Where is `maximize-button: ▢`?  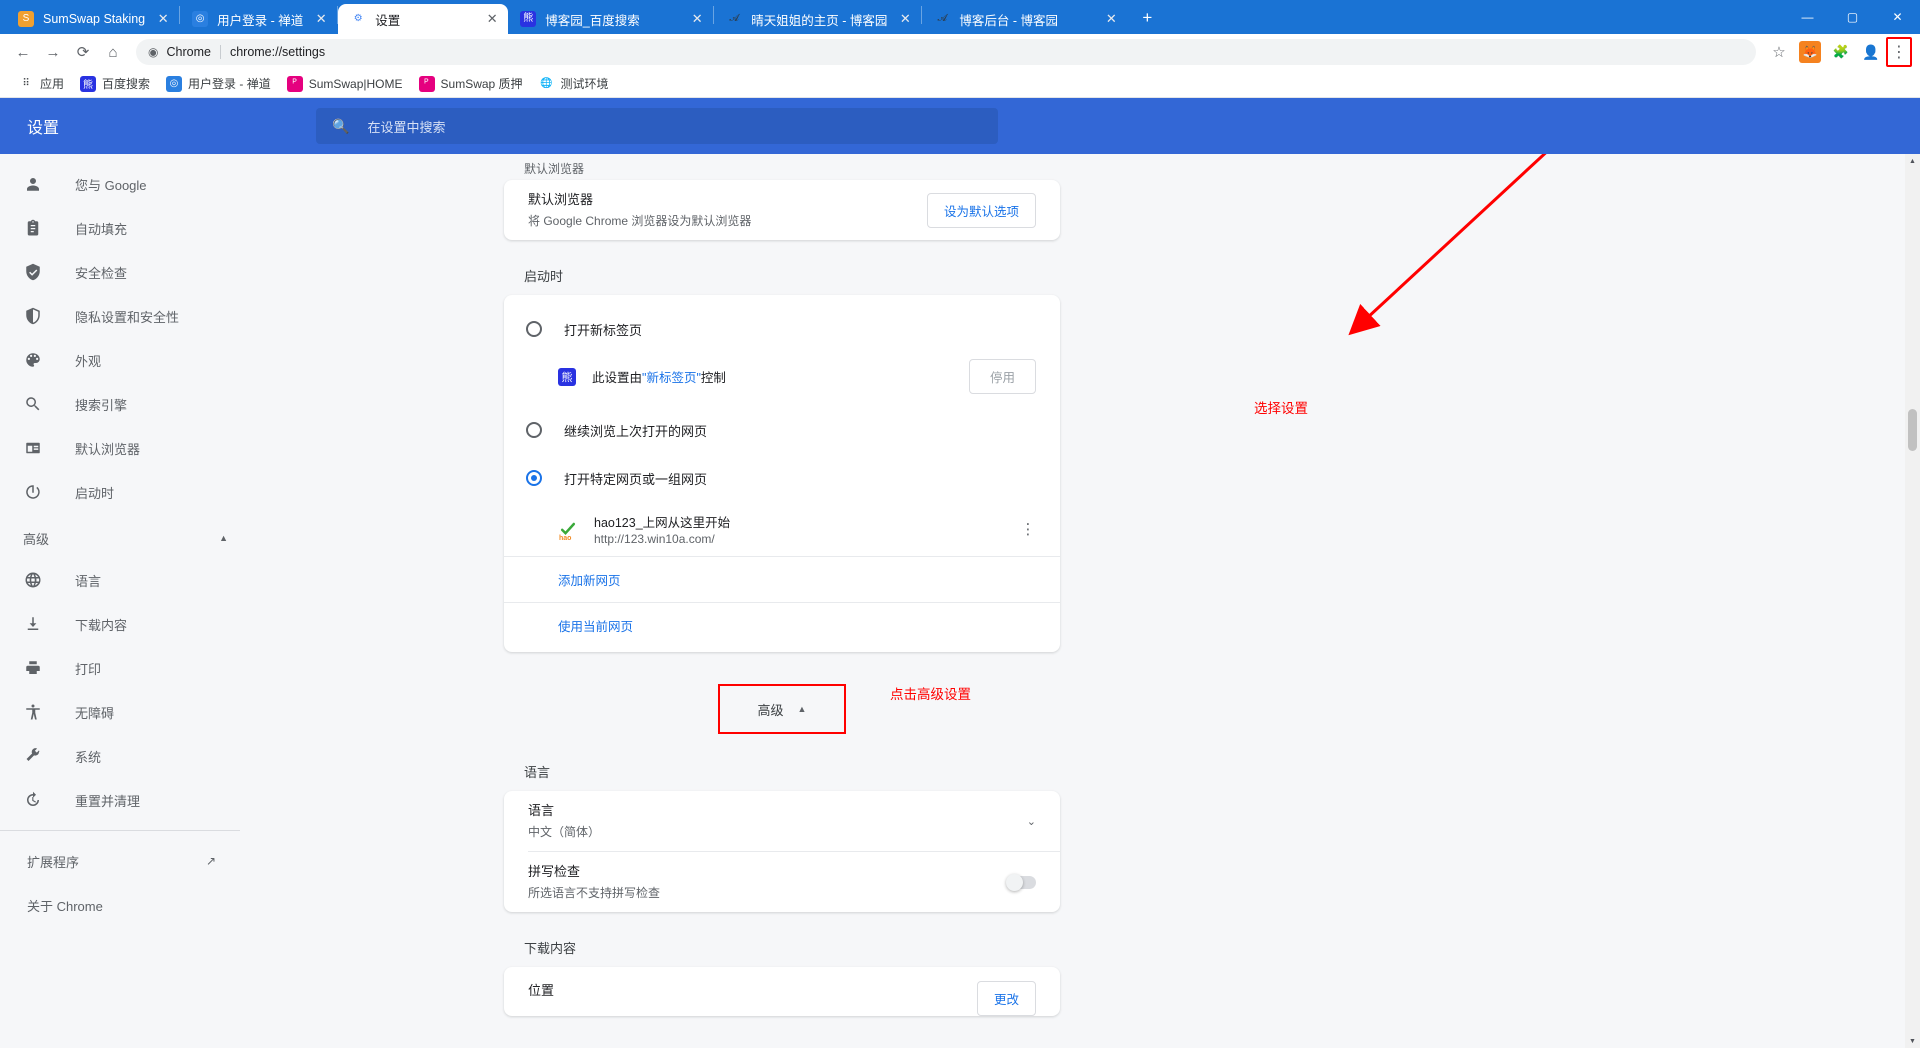
maximize-button: ▢ is located at coordinates (1852, 17).